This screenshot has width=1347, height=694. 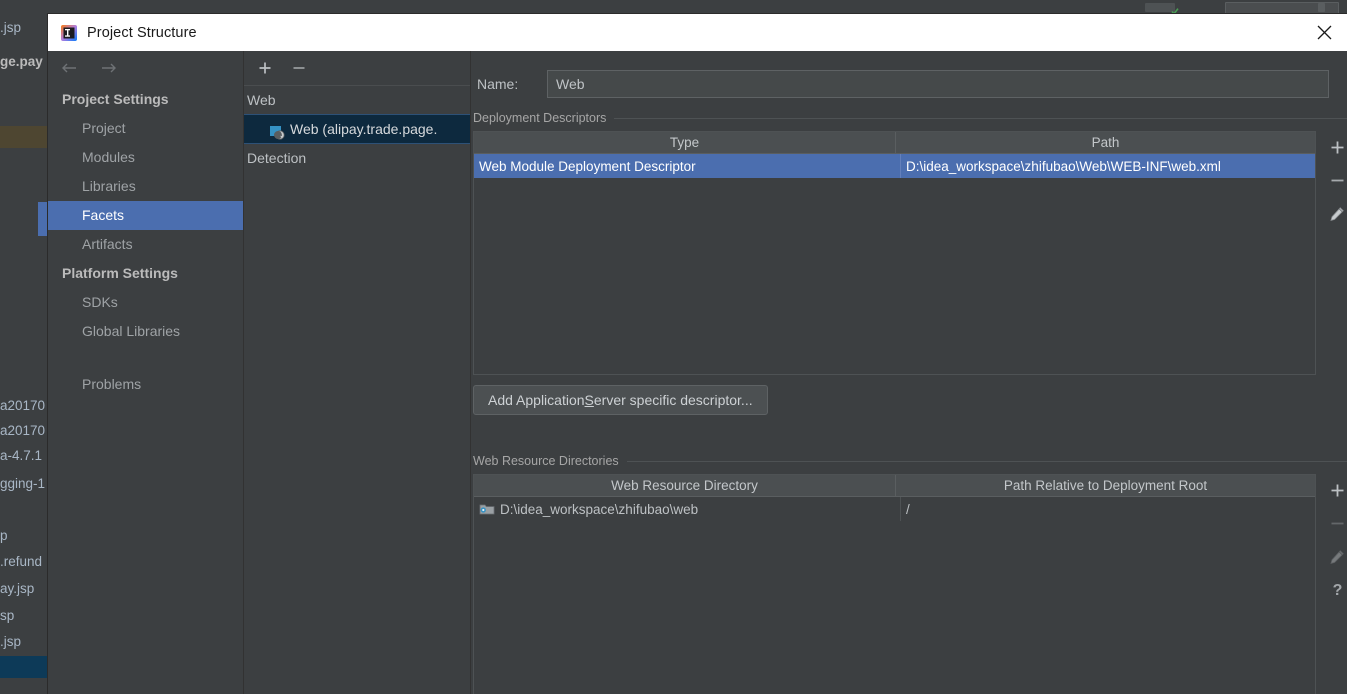 I want to click on arrow-right-icon, so click(x=109, y=68).